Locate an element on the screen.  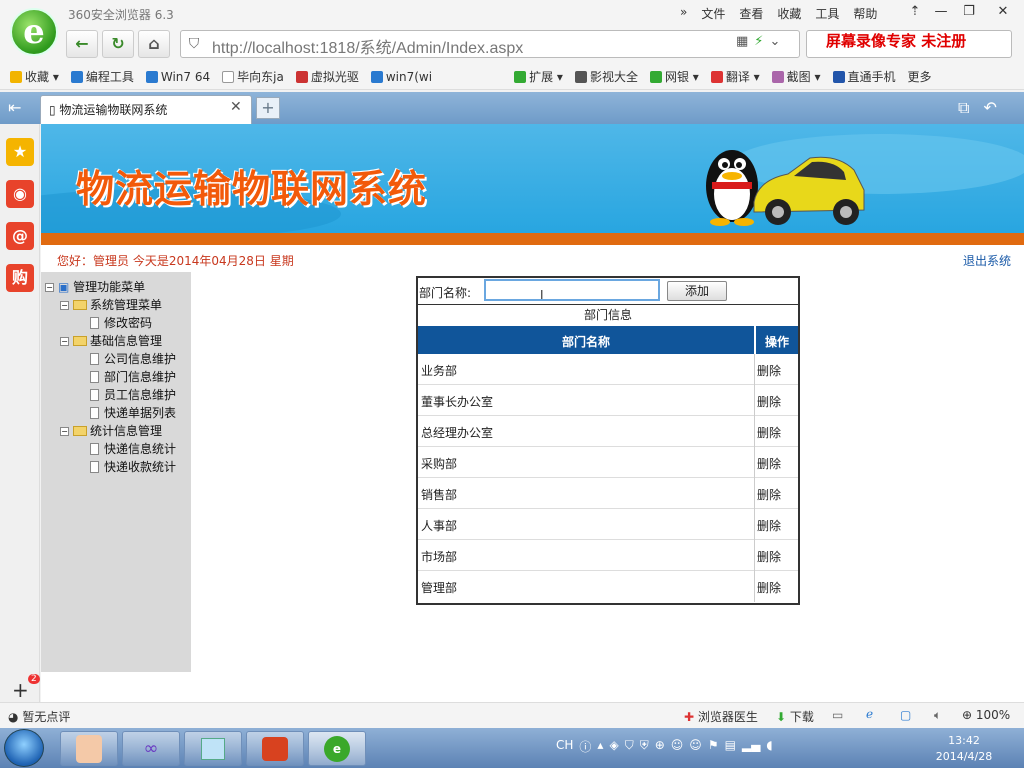
department-name-cell: 总经理办公室 is located at coordinates (457, 433).